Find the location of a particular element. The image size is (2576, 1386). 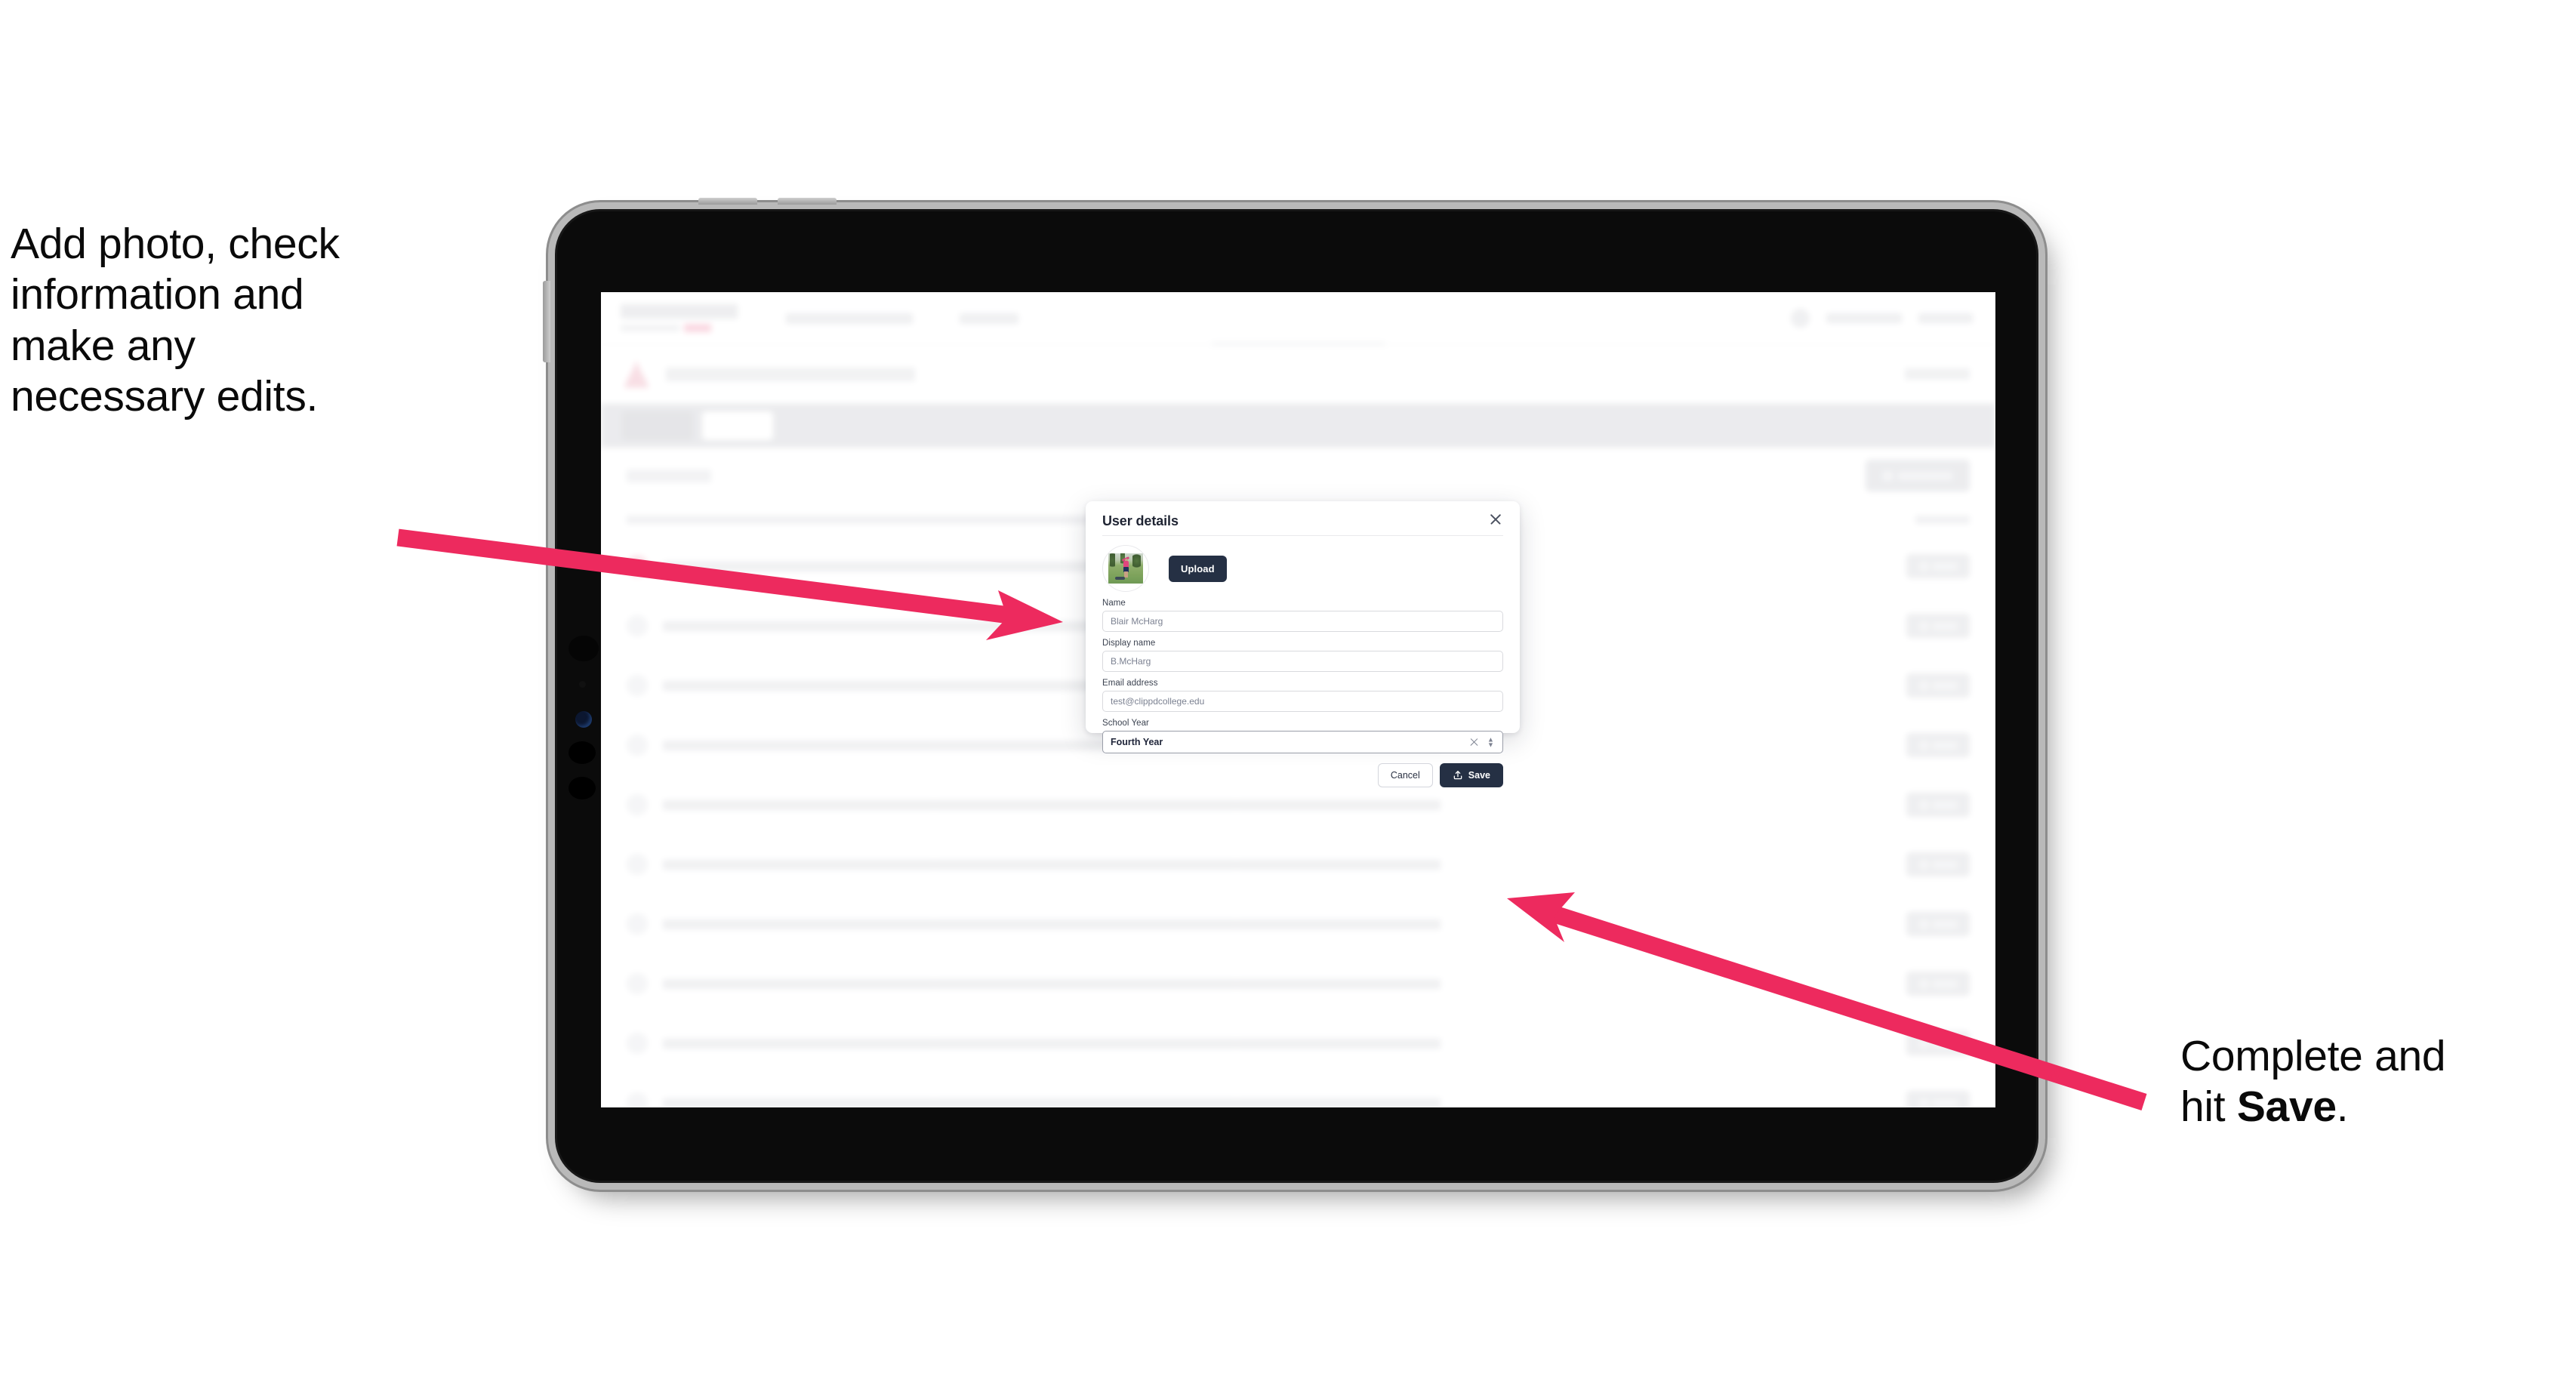

volume-down-button is located at coordinates (807, 201).